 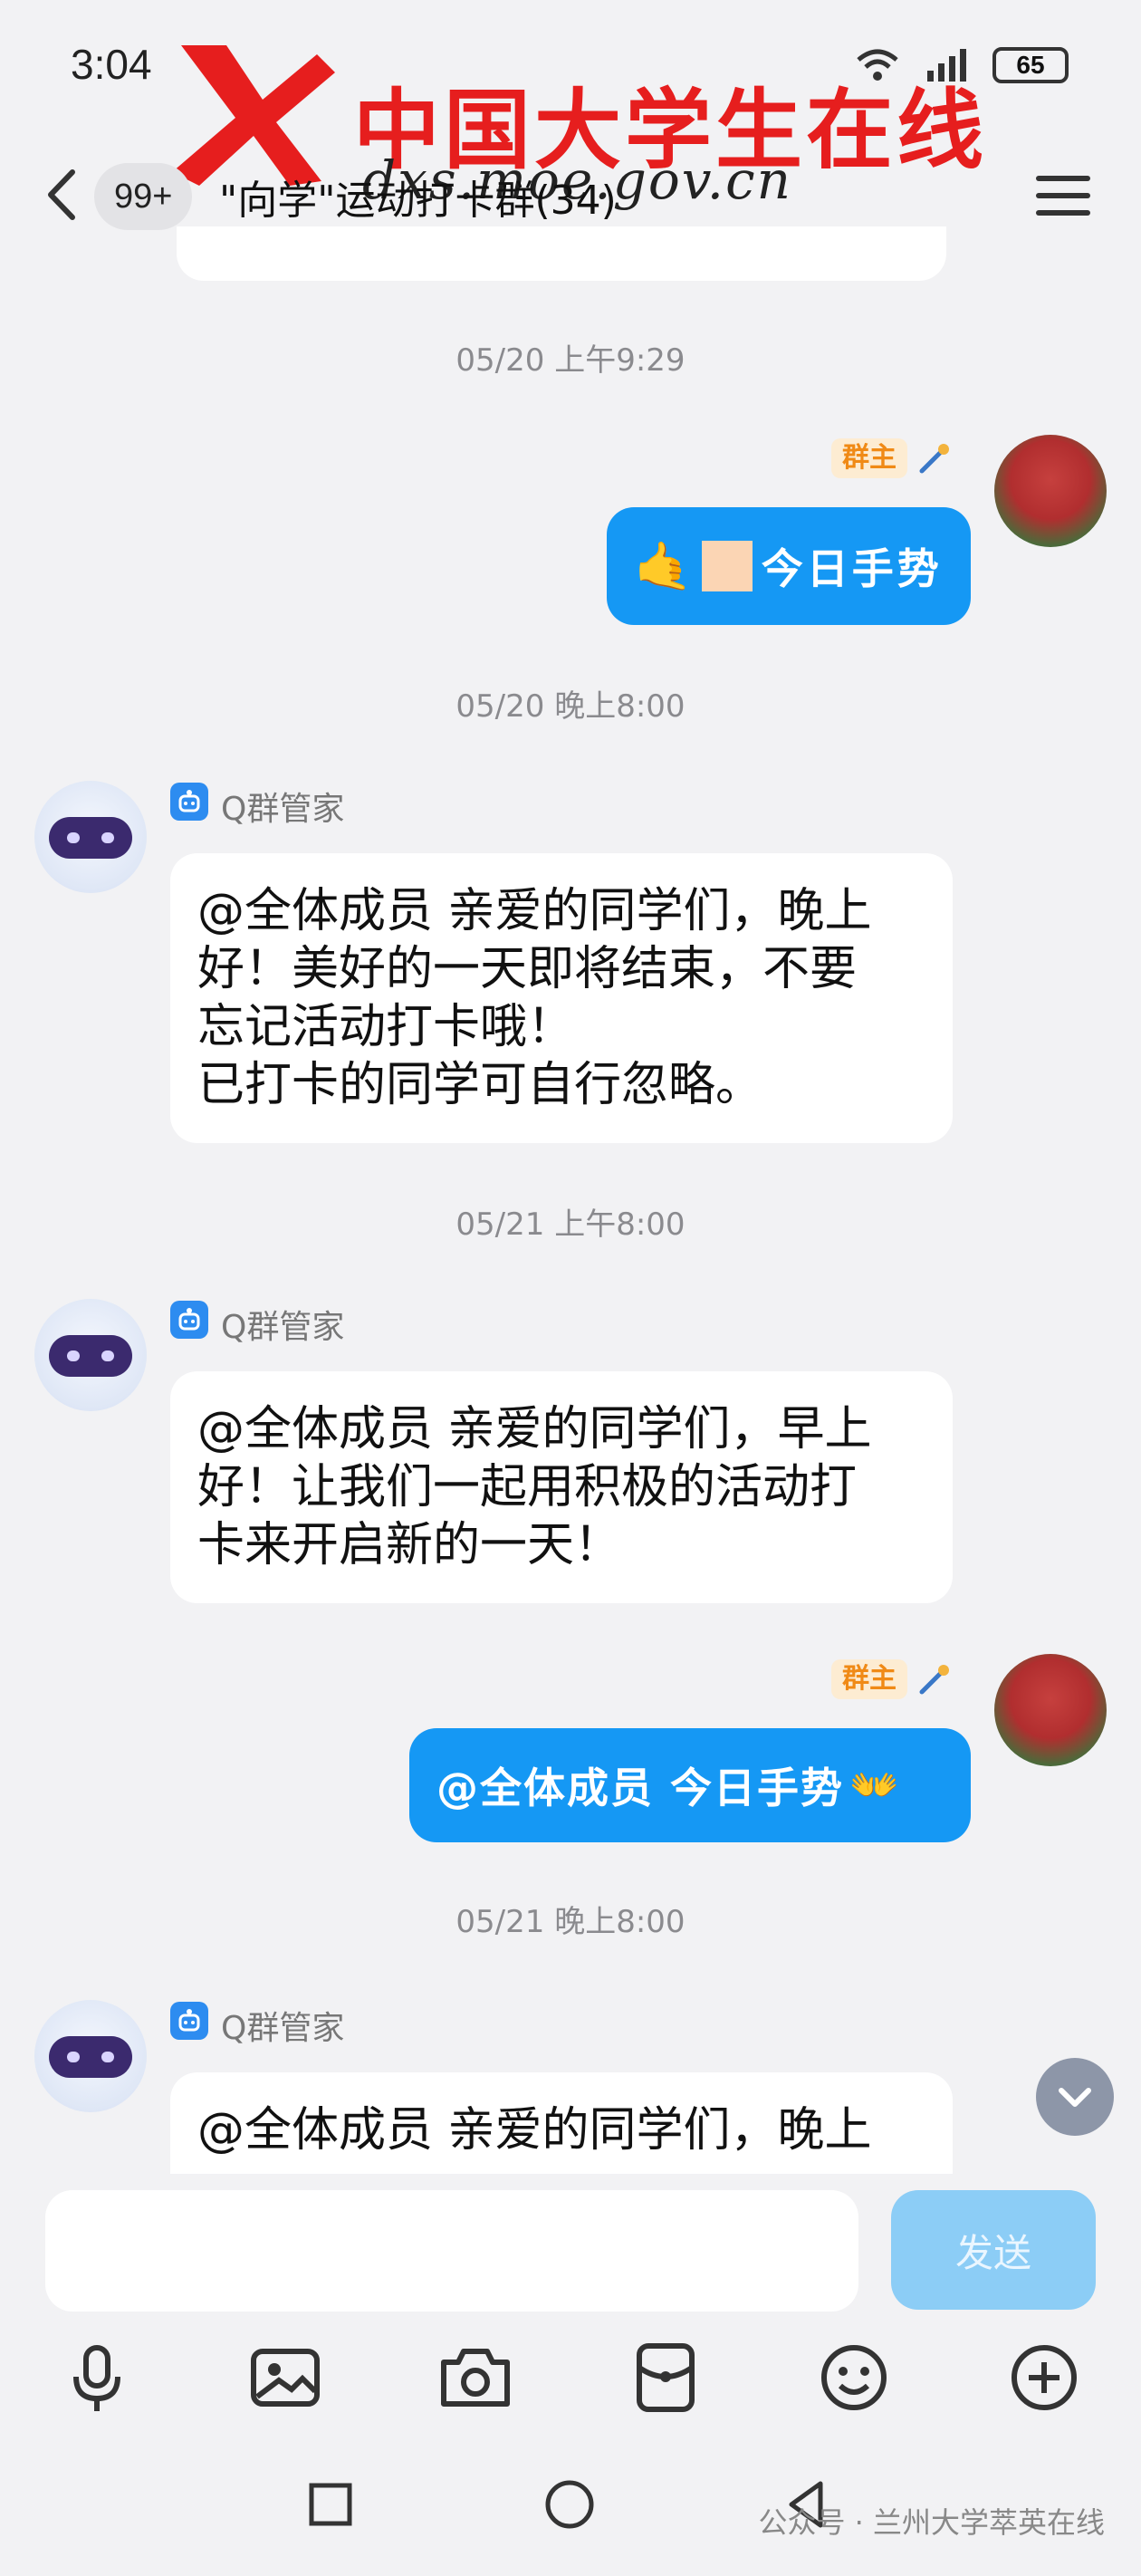 What do you see at coordinates (476, 2377) in the screenshot?
I see `camera-icon` at bounding box center [476, 2377].